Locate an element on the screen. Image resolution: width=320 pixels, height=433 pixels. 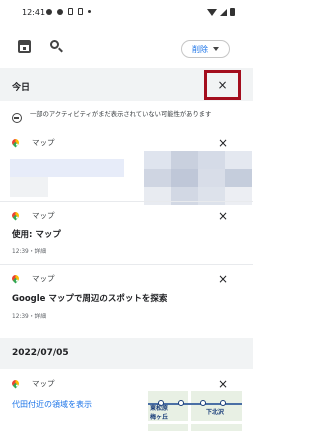
delete-dropdown-button: 削除 is located at coordinates (205, 49).